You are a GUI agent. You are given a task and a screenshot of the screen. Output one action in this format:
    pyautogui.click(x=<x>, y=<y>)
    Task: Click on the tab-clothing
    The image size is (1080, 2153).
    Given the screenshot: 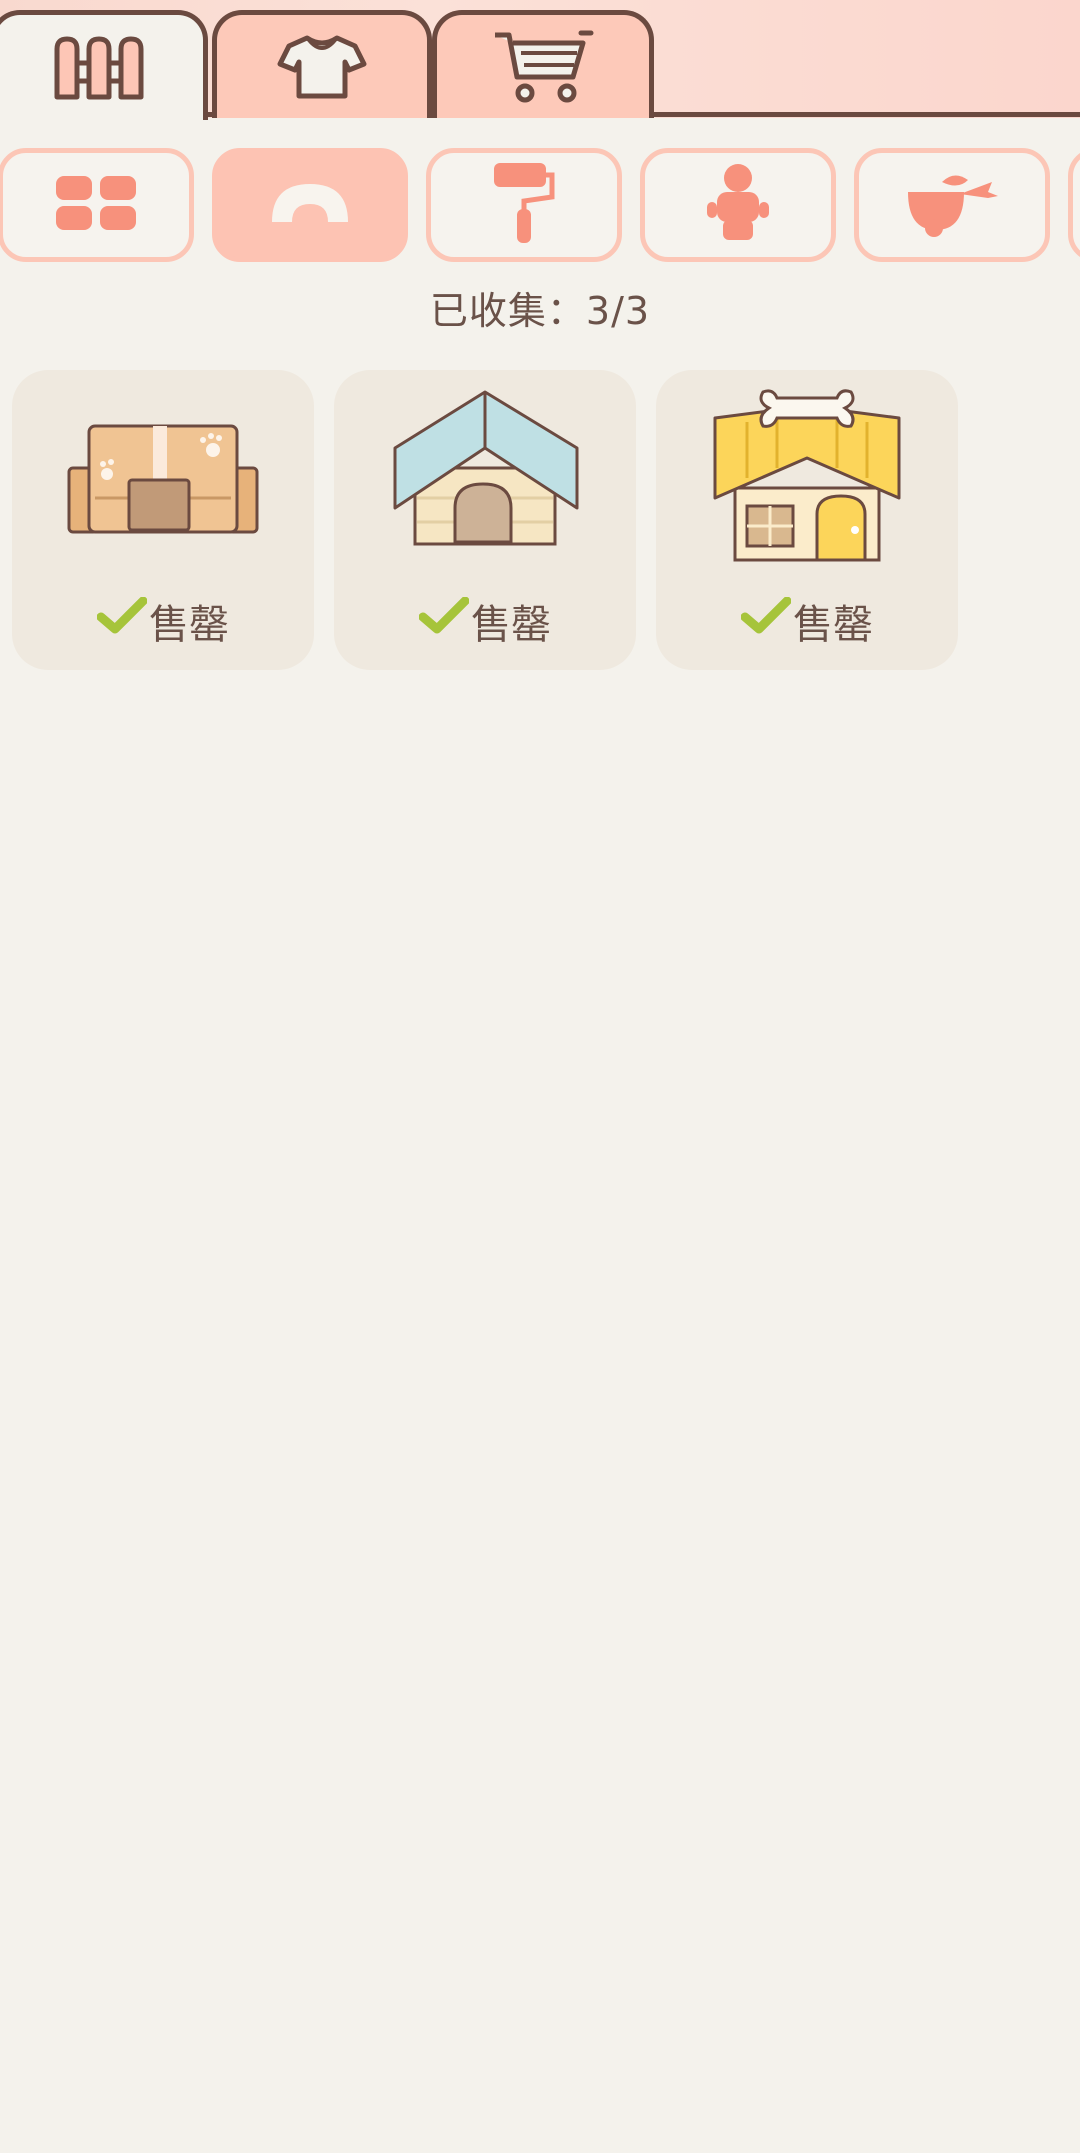 What is the action you would take?
    pyautogui.click(x=322, y=64)
    